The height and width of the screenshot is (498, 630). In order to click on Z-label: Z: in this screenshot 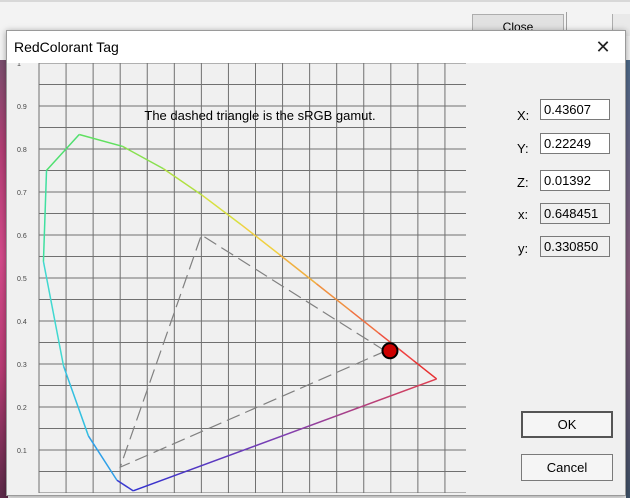, I will do `click(523, 182)`.